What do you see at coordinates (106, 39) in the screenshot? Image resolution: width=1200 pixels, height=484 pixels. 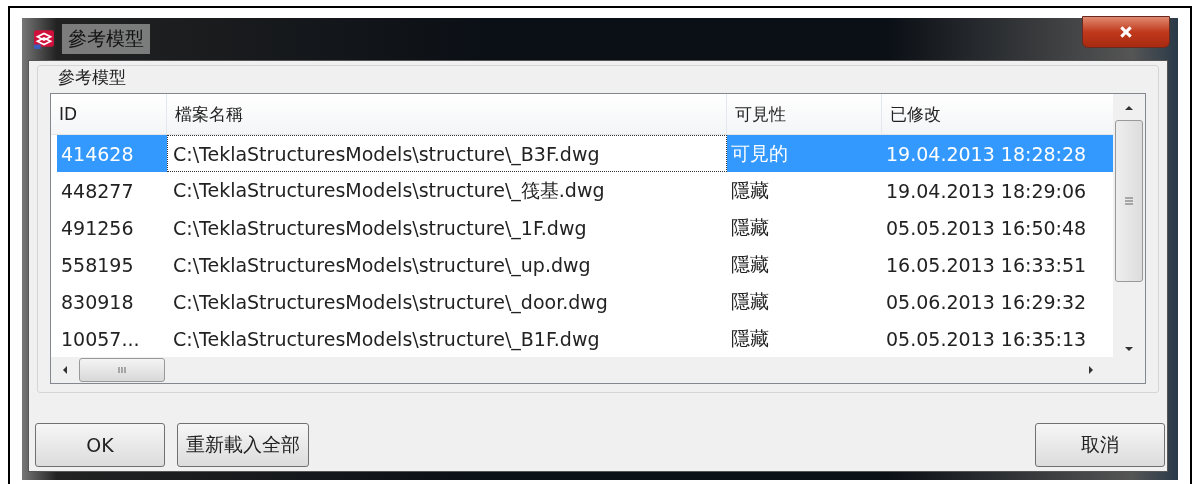 I see `window-title: 參考模型` at bounding box center [106, 39].